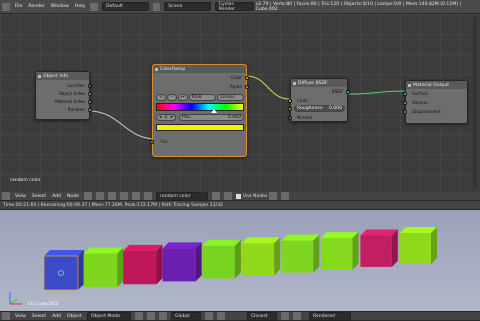 The width and height of the screenshot is (480, 321). I want to click on volume-in-socket, so click(405, 103).